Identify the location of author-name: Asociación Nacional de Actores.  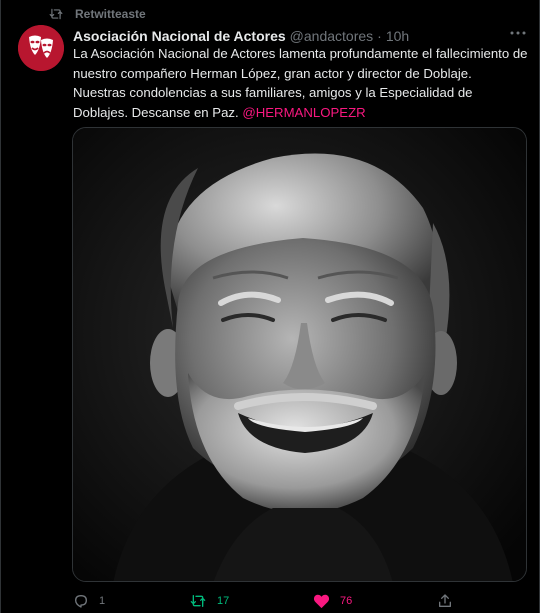
(179, 36).